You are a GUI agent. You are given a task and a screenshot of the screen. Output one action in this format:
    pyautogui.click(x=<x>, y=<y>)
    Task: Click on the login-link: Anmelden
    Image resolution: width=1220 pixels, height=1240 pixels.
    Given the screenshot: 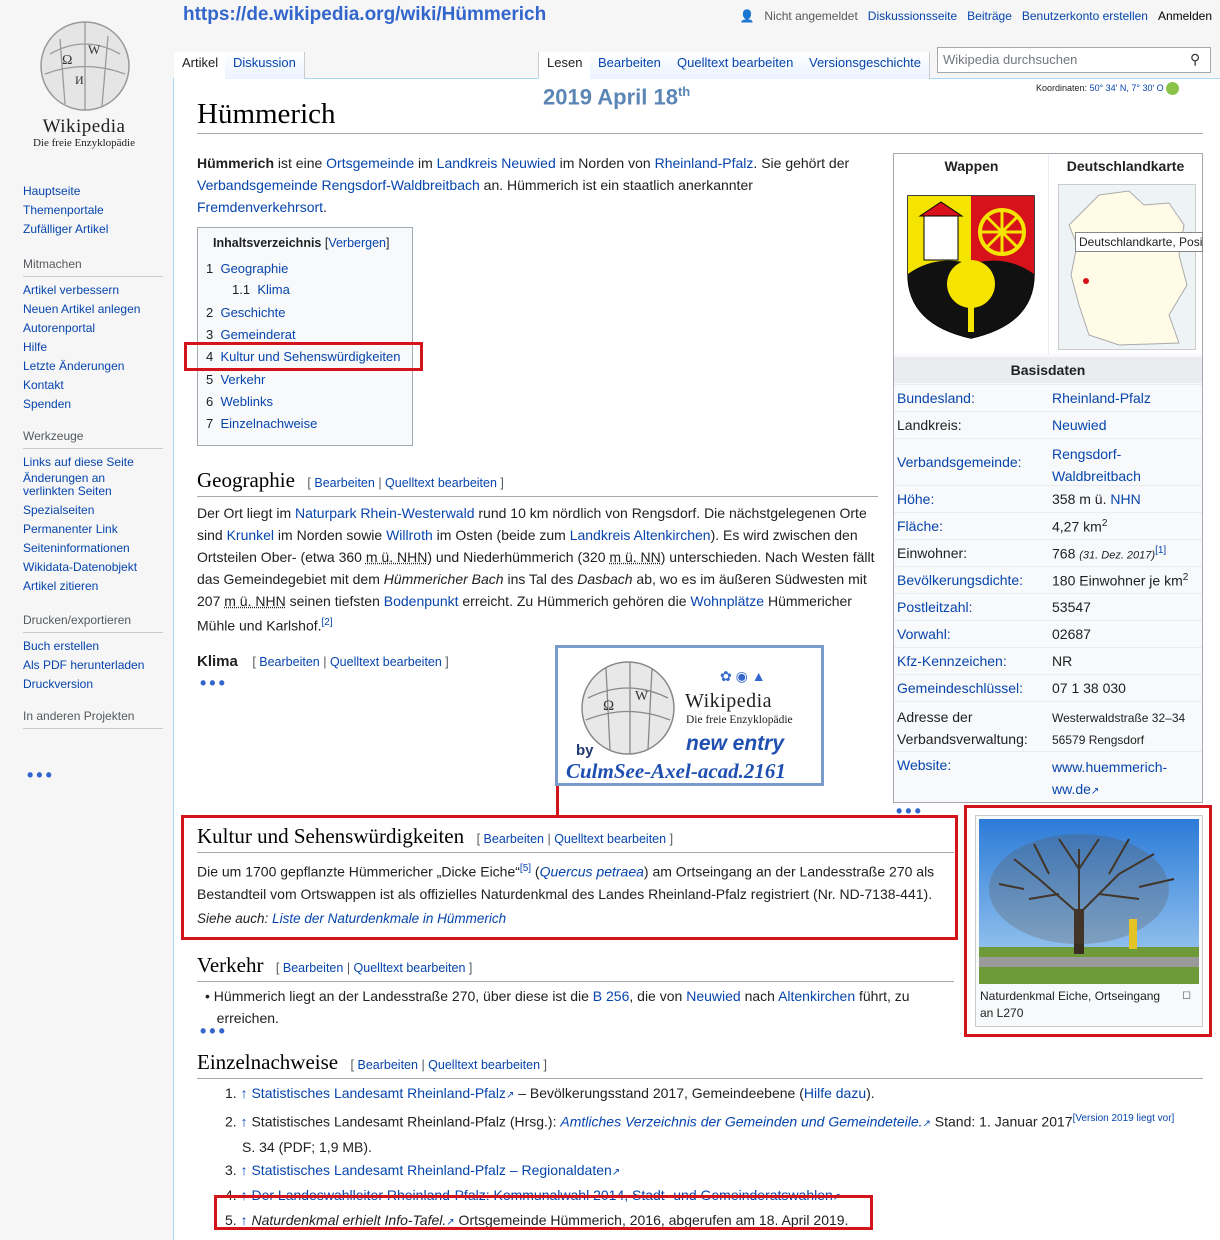 What is the action you would take?
    pyautogui.click(x=1185, y=16)
    